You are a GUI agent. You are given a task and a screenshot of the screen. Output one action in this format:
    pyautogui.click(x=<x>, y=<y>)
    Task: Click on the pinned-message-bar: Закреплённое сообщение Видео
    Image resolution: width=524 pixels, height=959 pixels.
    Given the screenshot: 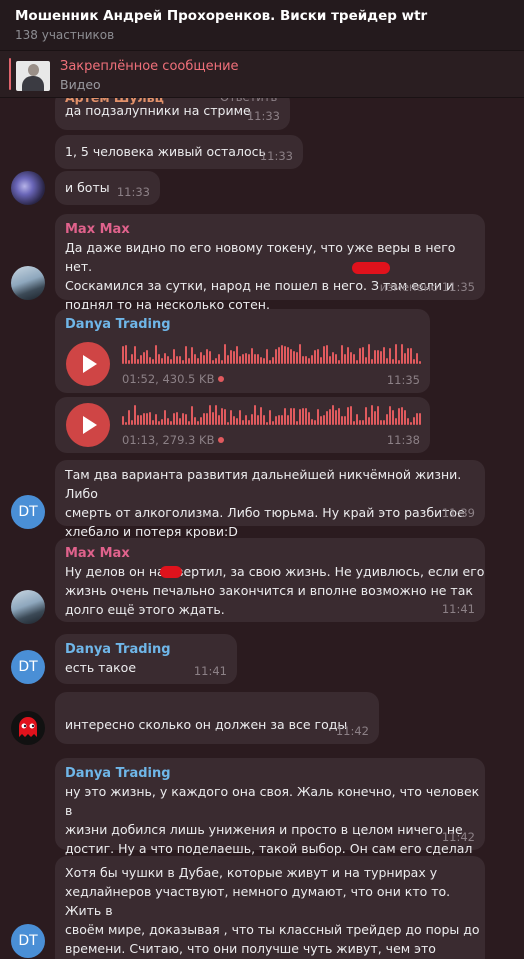 What is the action you would take?
    pyautogui.click(x=262, y=74)
    